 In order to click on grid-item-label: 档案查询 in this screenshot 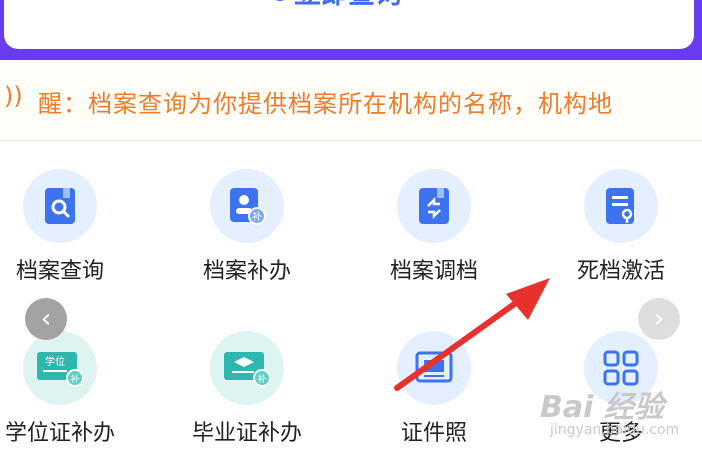, I will do `click(59, 271)`.